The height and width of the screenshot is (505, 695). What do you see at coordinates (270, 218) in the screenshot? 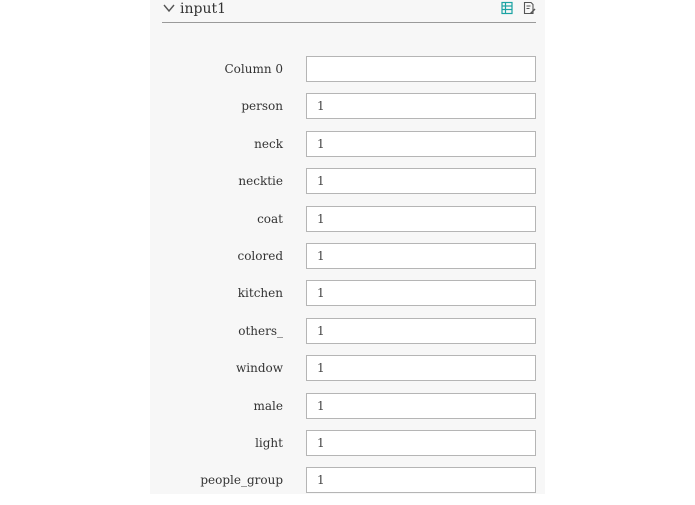
I see `field-label: coat` at bounding box center [270, 218].